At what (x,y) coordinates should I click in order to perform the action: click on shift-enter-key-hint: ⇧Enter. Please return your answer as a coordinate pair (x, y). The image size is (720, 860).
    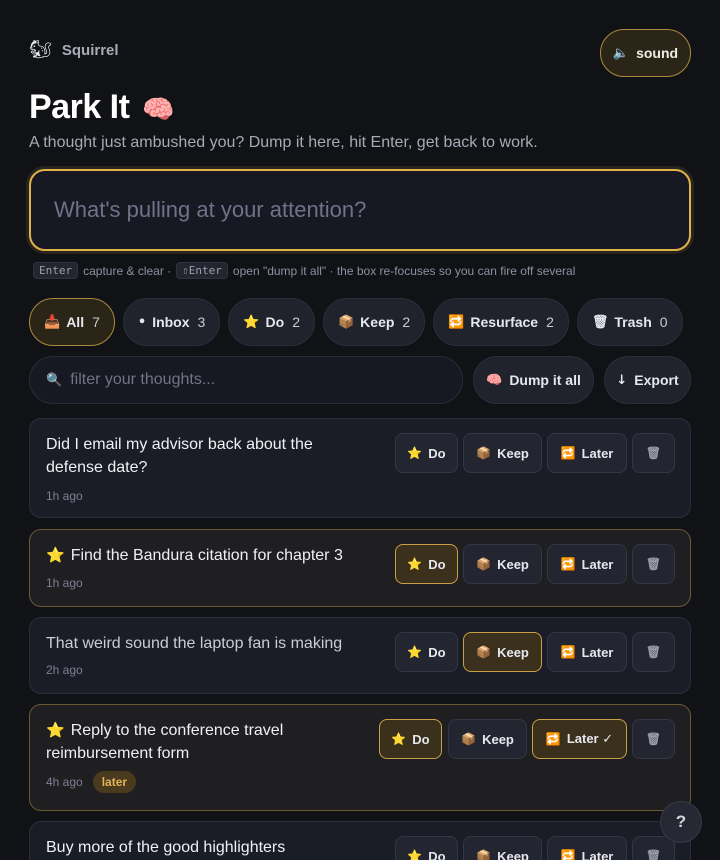
    Looking at the image, I should click on (202, 270).